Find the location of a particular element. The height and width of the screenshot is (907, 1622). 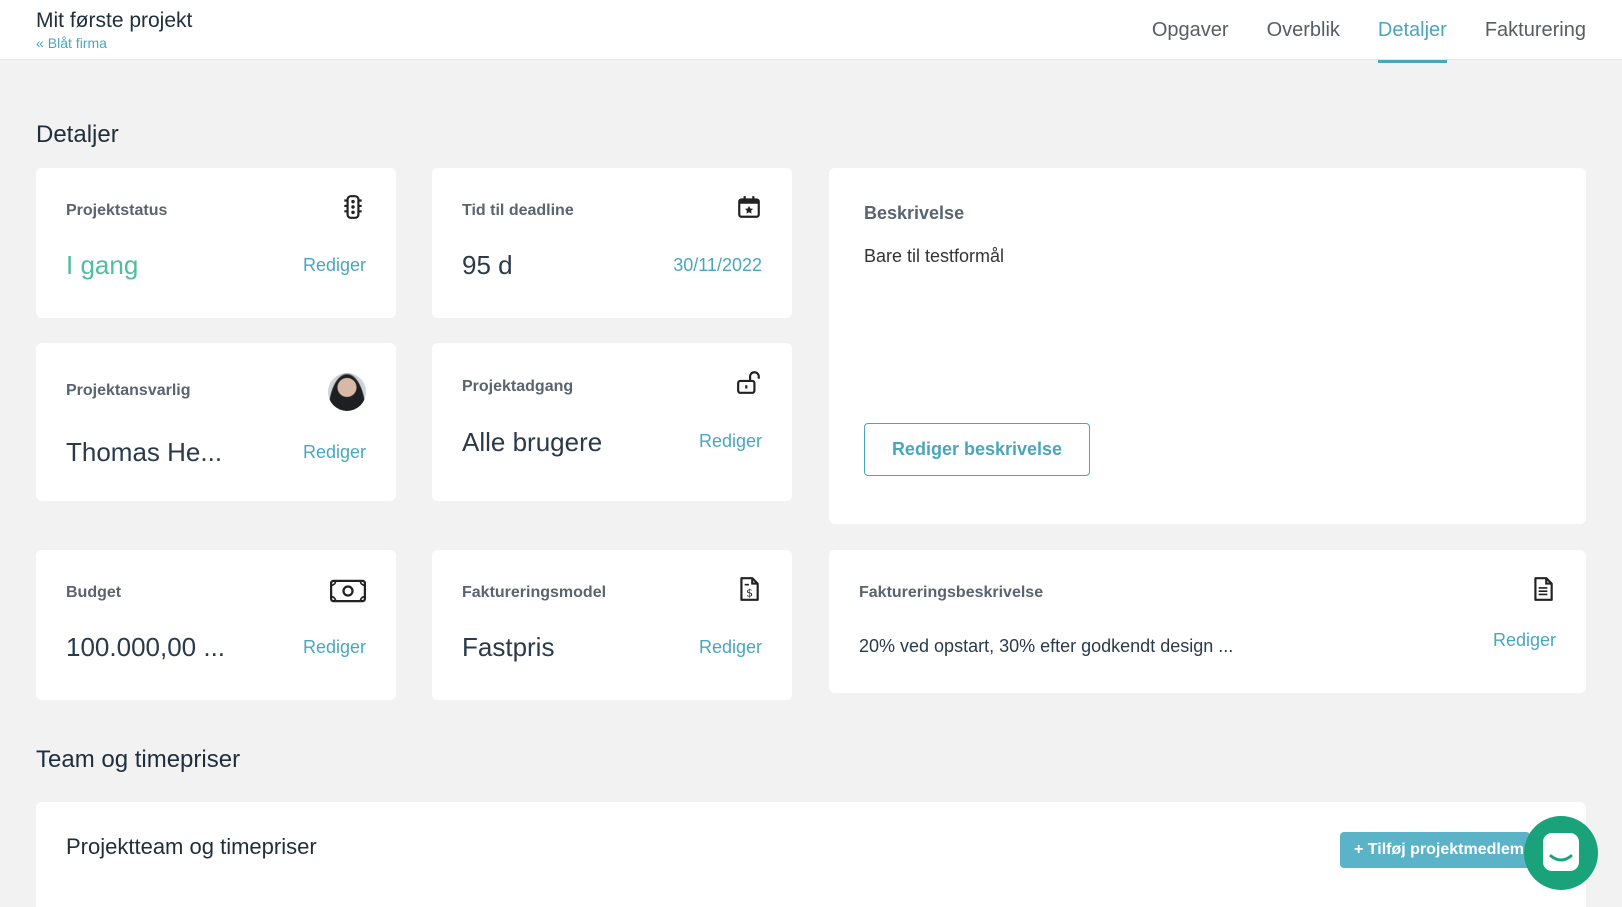

team-section-title: Team og timepriser is located at coordinates (138, 759).